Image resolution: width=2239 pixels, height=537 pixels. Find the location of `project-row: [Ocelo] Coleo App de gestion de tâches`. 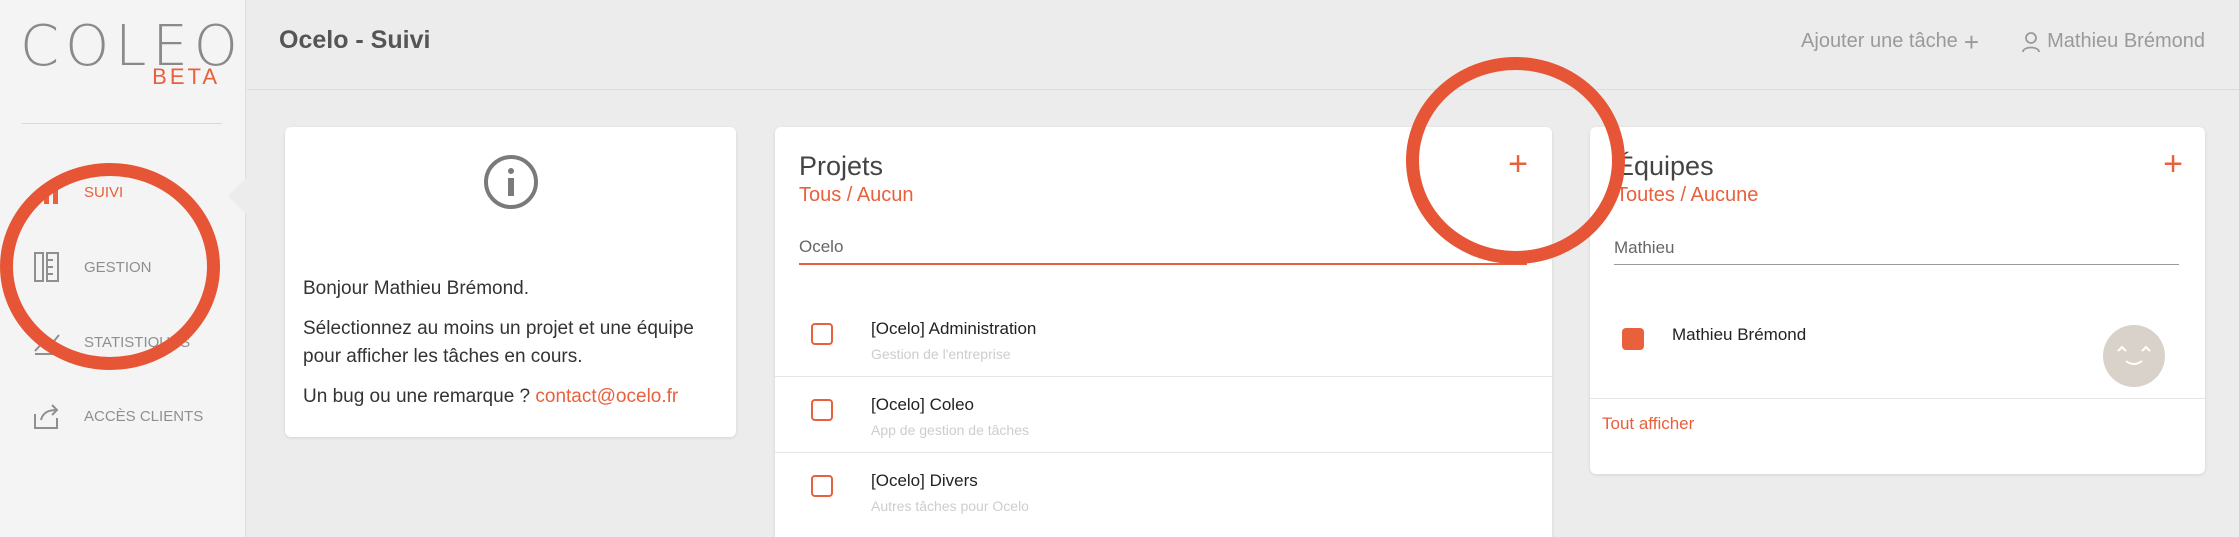

project-row: [Ocelo] Coleo App de gestion de tâches is located at coordinates (1163, 415).